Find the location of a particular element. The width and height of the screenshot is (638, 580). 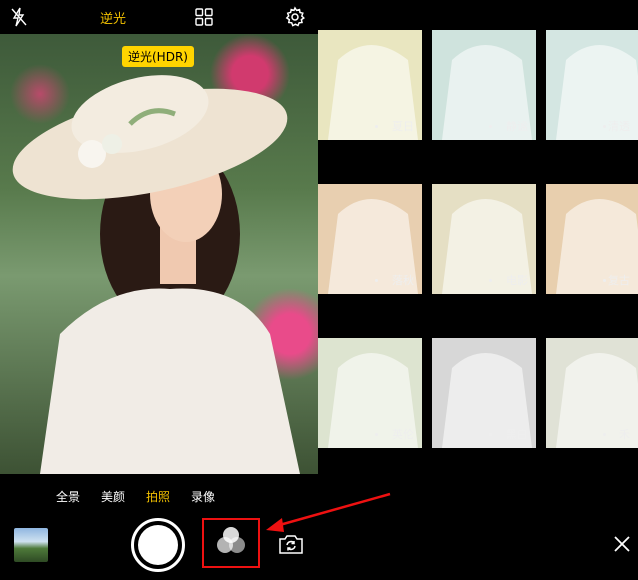

filter-button is located at coordinates (231, 543).